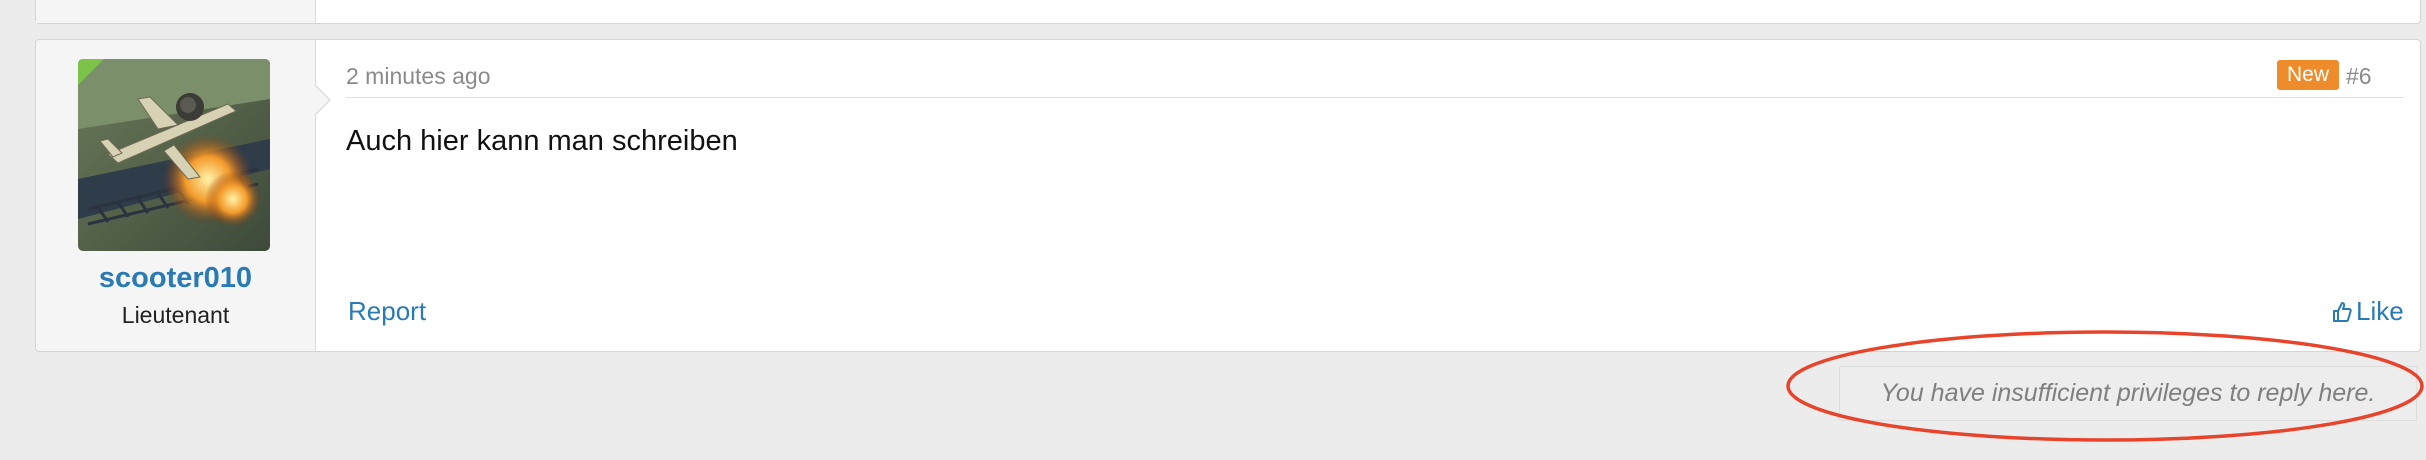 The image size is (2426, 460). What do you see at coordinates (174, 155) in the screenshot?
I see `avatar` at bounding box center [174, 155].